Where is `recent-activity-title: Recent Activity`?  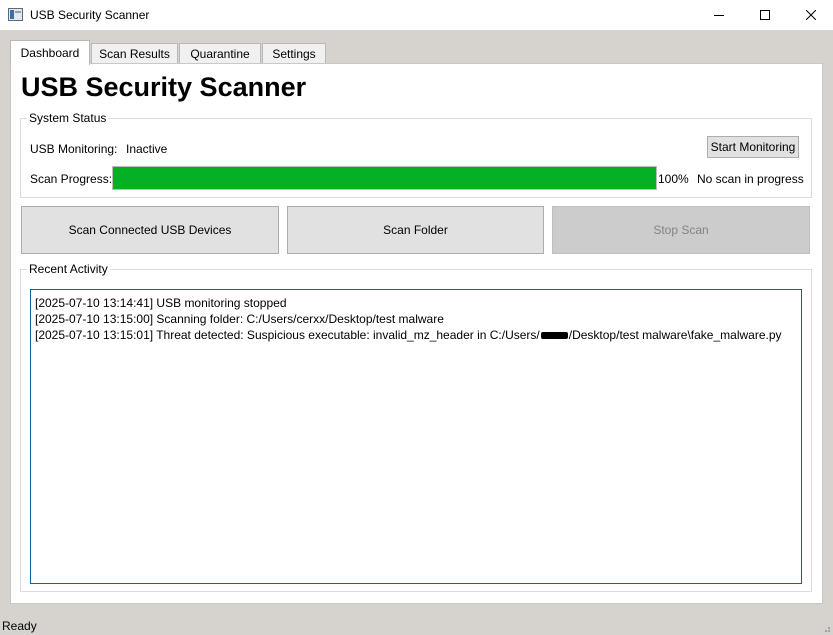
recent-activity-title: Recent Activity is located at coordinates (68, 269).